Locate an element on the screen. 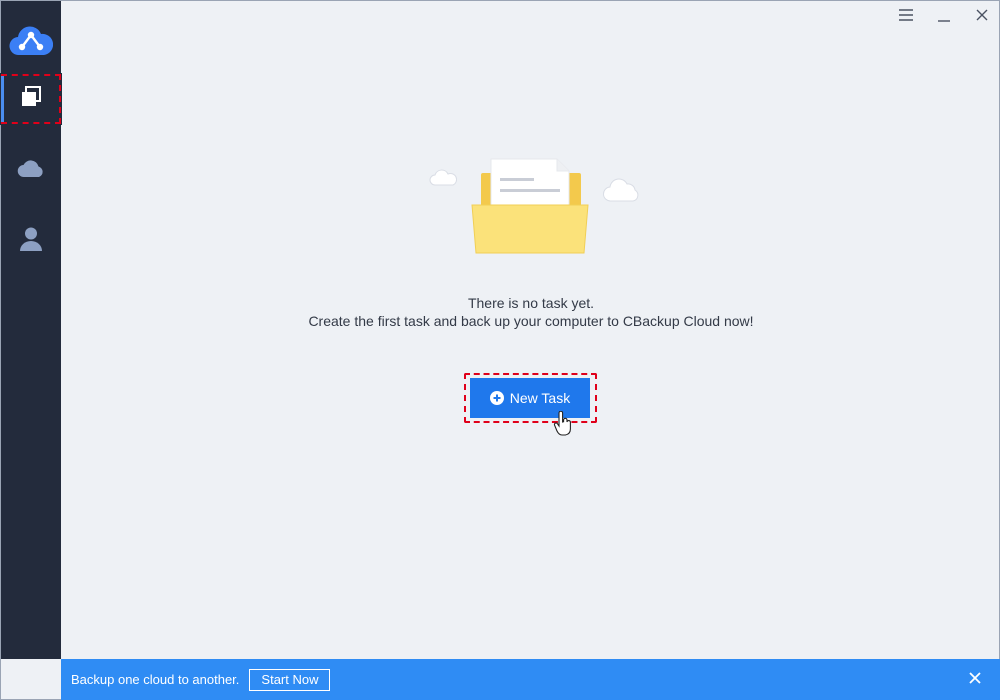 This screenshot has height=700, width=1000. cloud-icon is located at coordinates (31, 171).